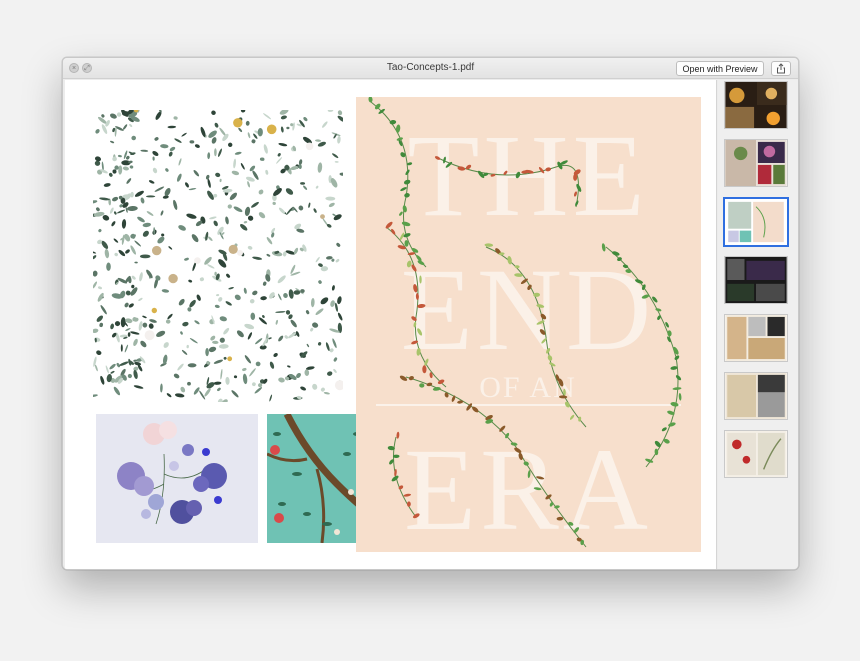 This screenshot has width=860, height=661. What do you see at coordinates (528, 488) in the screenshot?
I see `poster-line-4: ERA` at bounding box center [528, 488].